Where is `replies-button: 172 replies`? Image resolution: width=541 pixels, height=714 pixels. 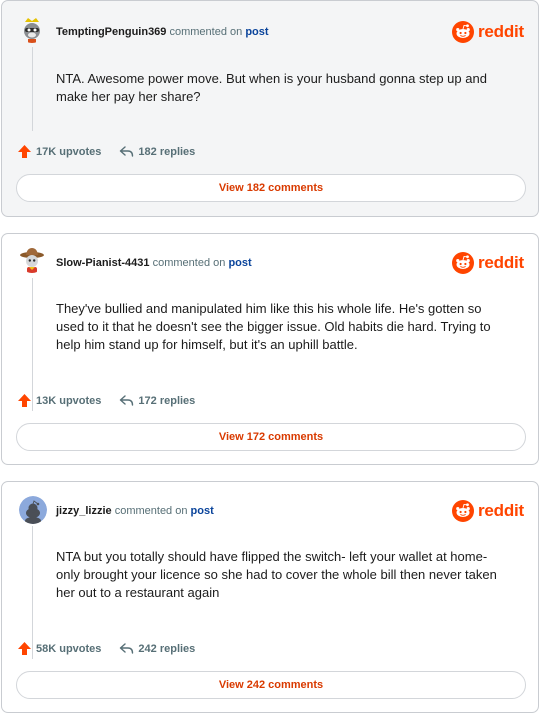
replies-button: 172 replies is located at coordinates (157, 400).